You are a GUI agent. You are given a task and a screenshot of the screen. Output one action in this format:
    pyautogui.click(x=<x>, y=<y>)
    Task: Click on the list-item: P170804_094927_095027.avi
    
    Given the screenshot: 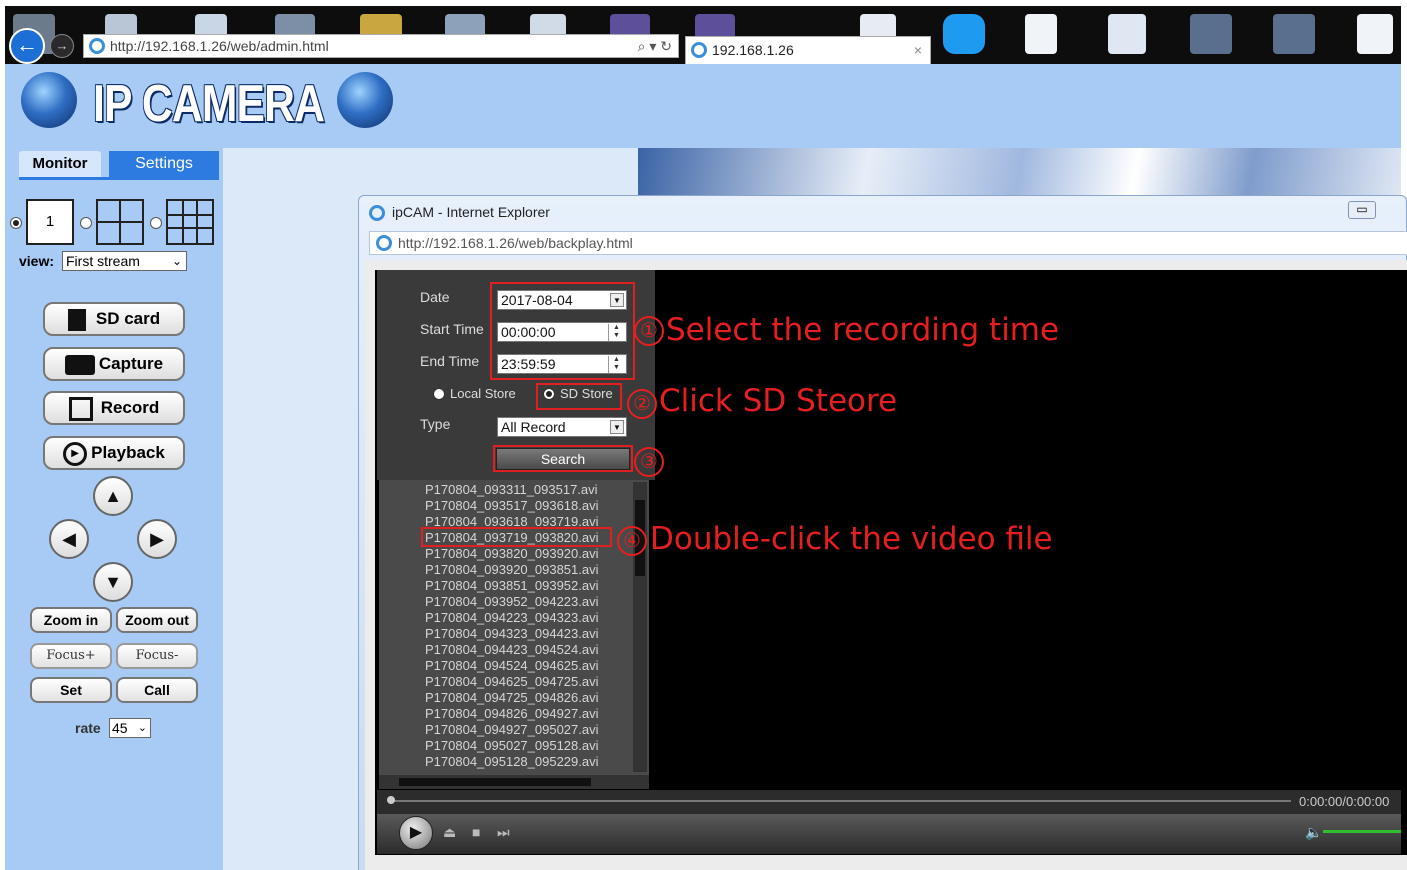 What is the action you would take?
    pyautogui.click(x=512, y=729)
    